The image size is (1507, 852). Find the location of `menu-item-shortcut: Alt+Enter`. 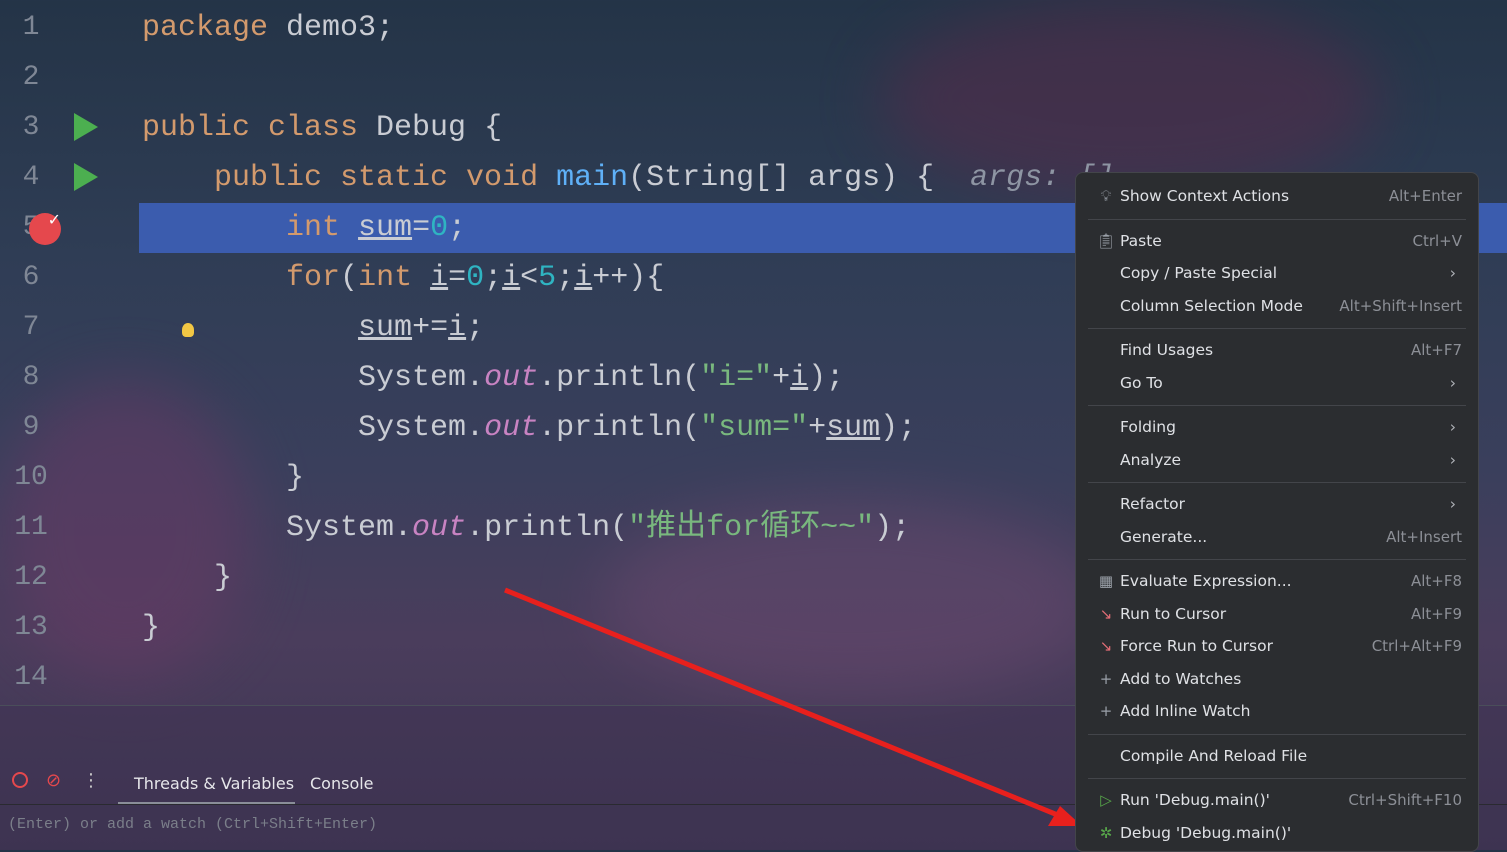

menu-item-shortcut: Alt+Enter is located at coordinates (1425, 196).